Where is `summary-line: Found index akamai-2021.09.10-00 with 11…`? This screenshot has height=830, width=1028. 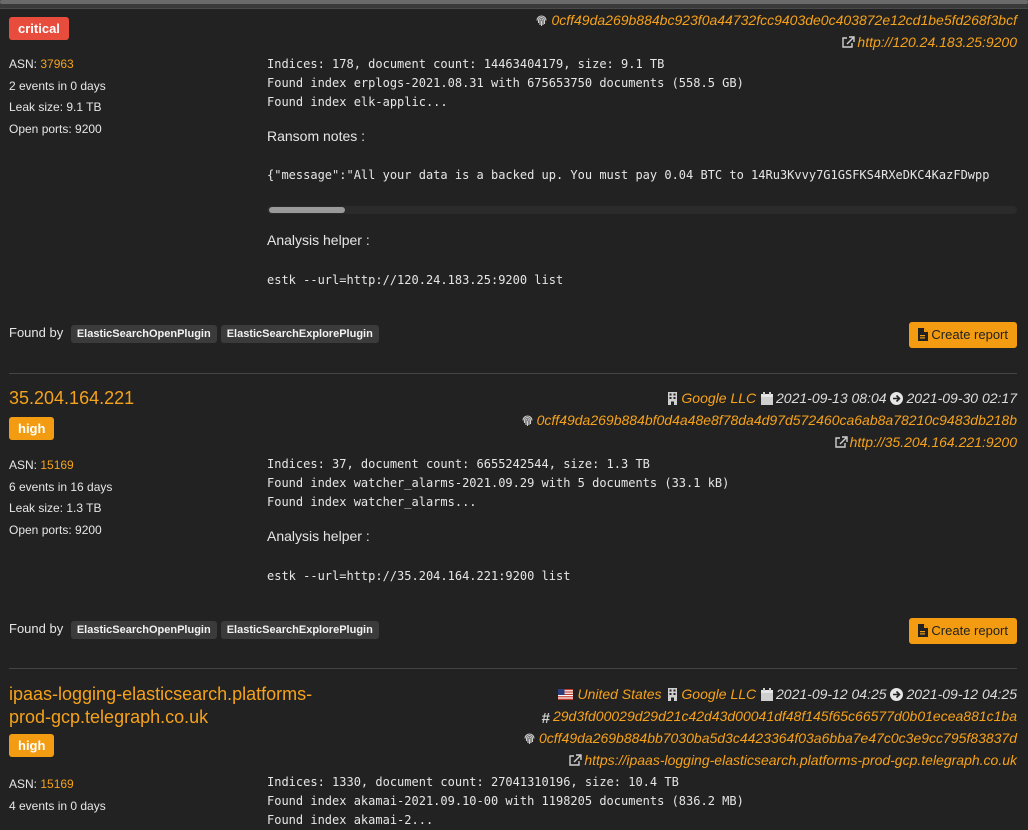 summary-line: Found index akamai-2021.09.10-00 with 11… is located at coordinates (505, 801).